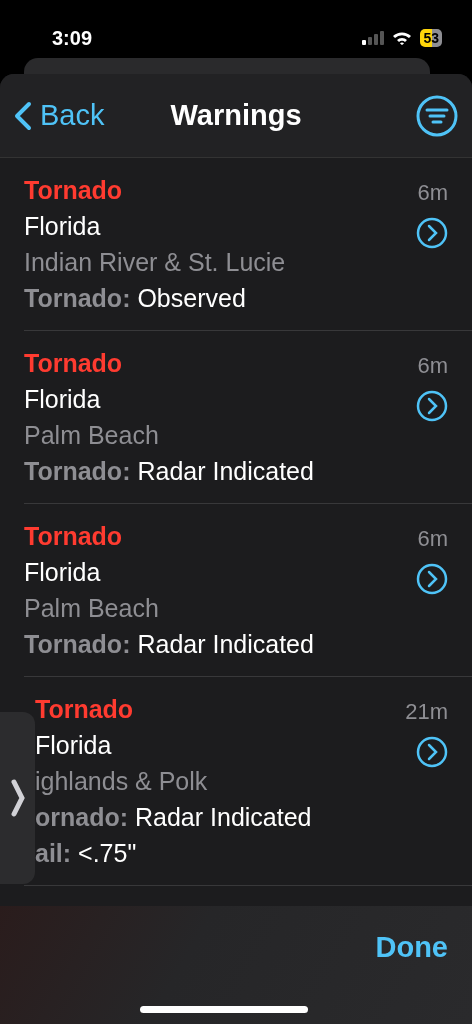  I want to click on wifi-icon, so click(402, 38).